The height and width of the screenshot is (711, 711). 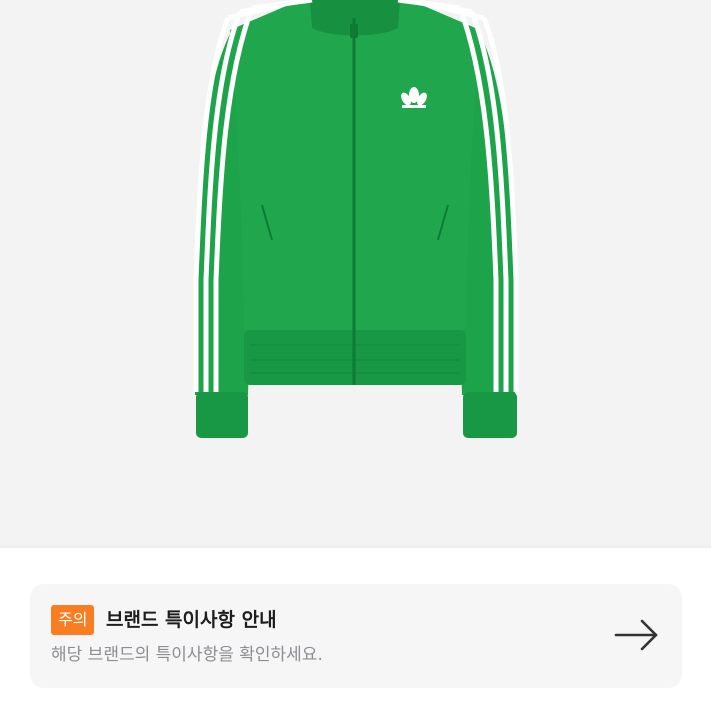 What do you see at coordinates (356, 636) in the screenshot?
I see `brand-notice-card: 주의 브랜드 특이사항 안내 해당 브랜드의 특이사항을 확인하세요.` at bounding box center [356, 636].